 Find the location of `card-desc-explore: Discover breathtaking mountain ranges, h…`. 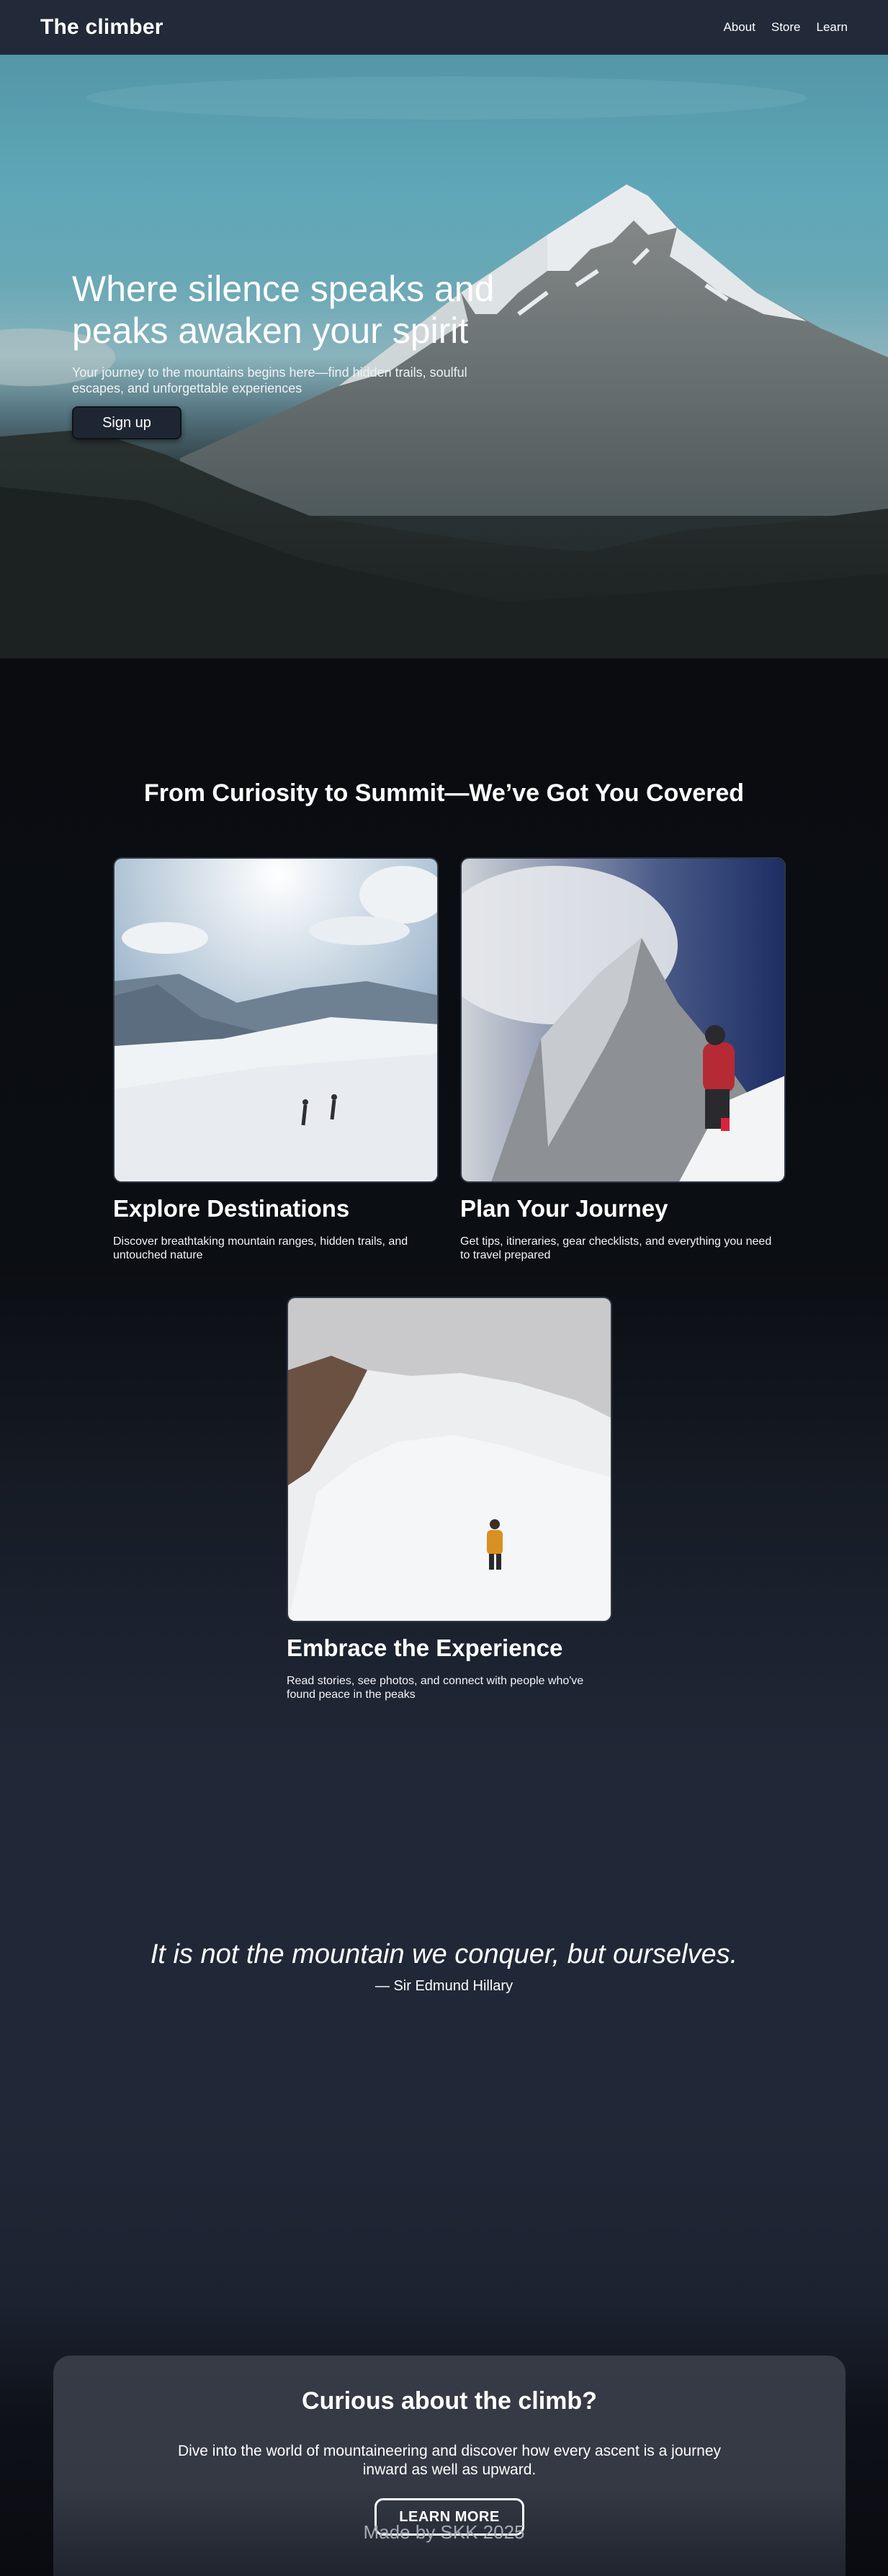

card-desc-explore: Discover breathtaking mountain ranges, h… is located at coordinates (261, 1248).